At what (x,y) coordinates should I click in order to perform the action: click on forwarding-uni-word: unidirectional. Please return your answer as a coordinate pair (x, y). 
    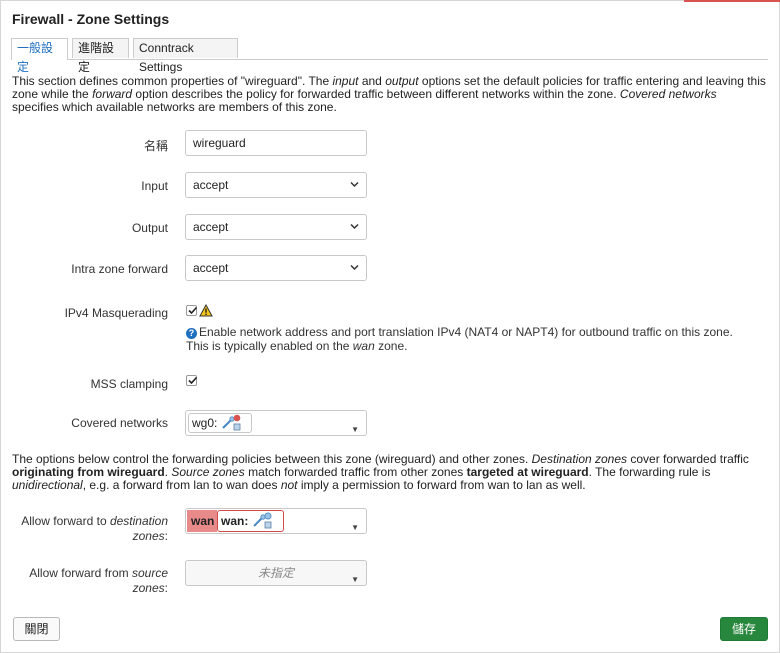
    Looking at the image, I should click on (47, 485).